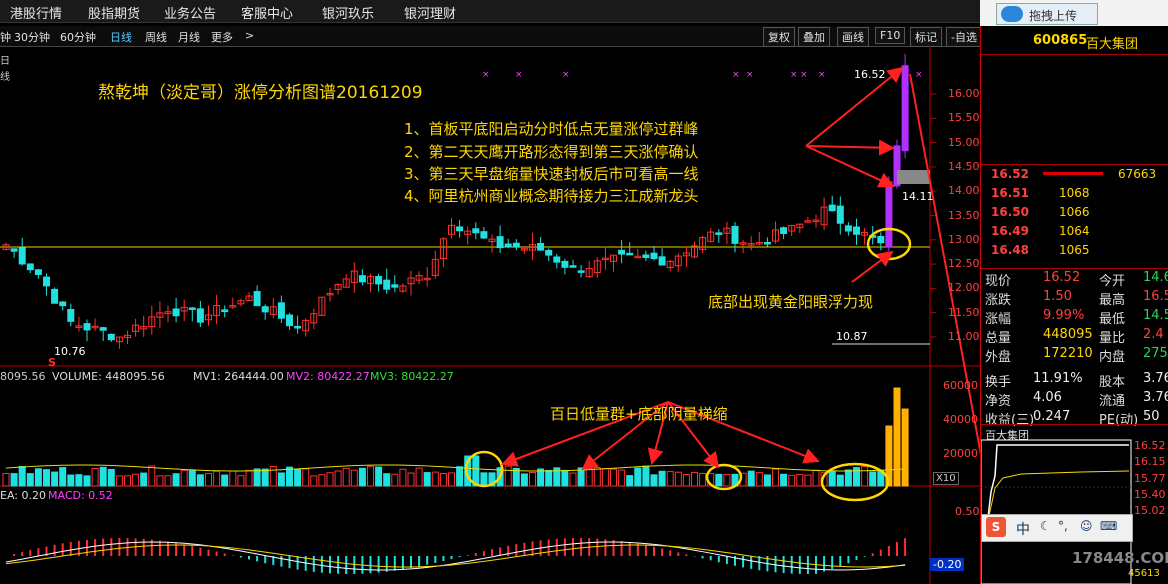 Image resolution: width=1168 pixels, height=584 pixels. What do you see at coordinates (249, 35) in the screenshot?
I see `chevron-right-icon: >` at bounding box center [249, 35].